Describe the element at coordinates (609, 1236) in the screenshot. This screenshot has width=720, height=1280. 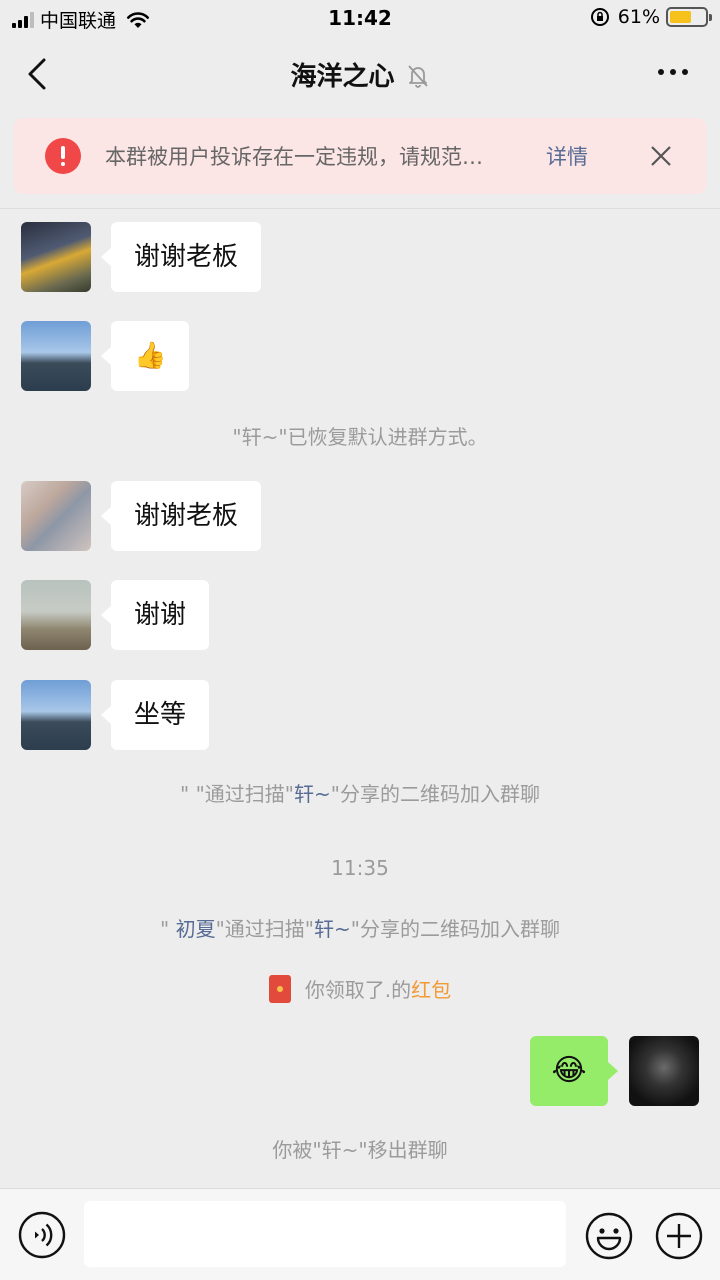
I see `emoji-icon` at that location.